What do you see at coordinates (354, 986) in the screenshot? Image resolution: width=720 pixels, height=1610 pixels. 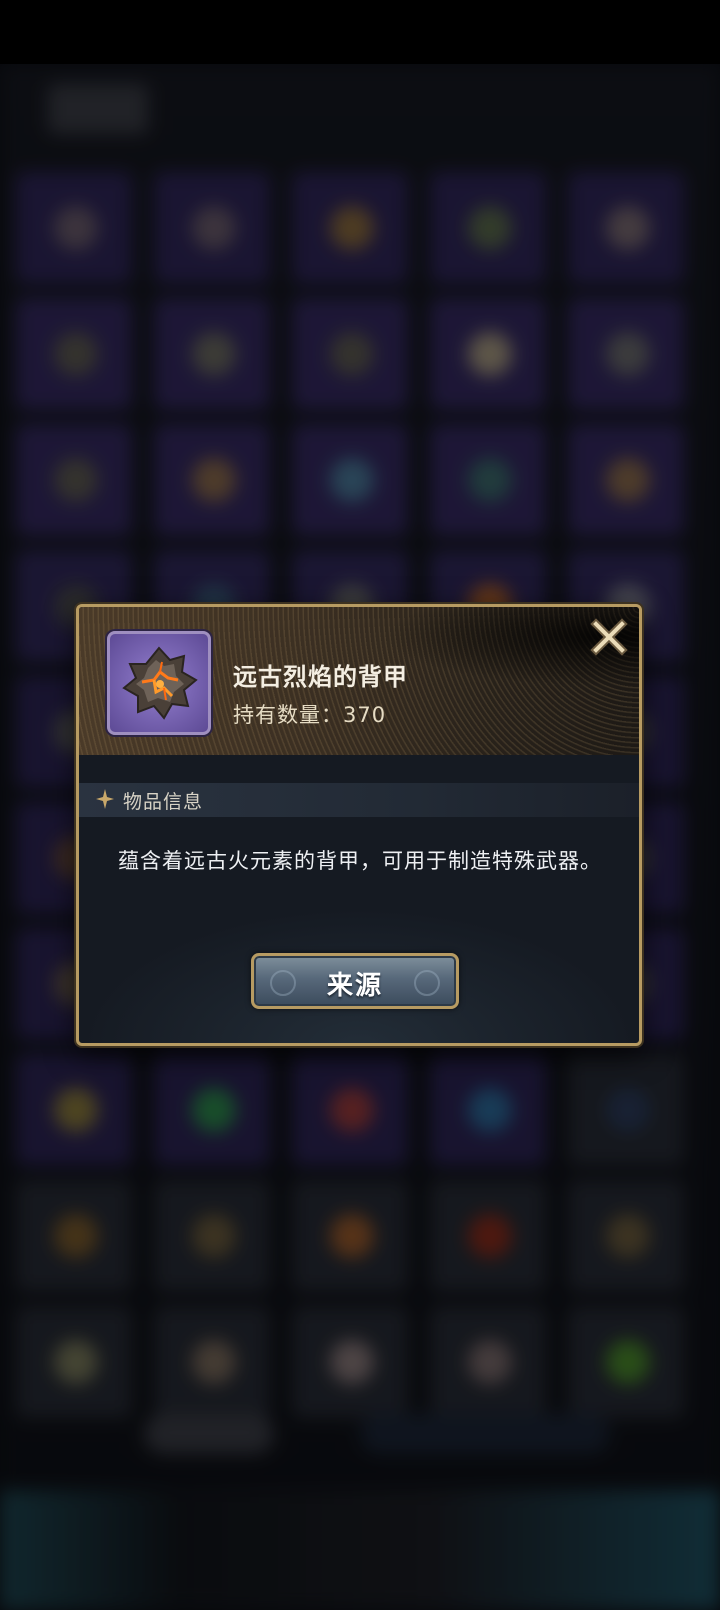 I see `source-button-label: 来源` at bounding box center [354, 986].